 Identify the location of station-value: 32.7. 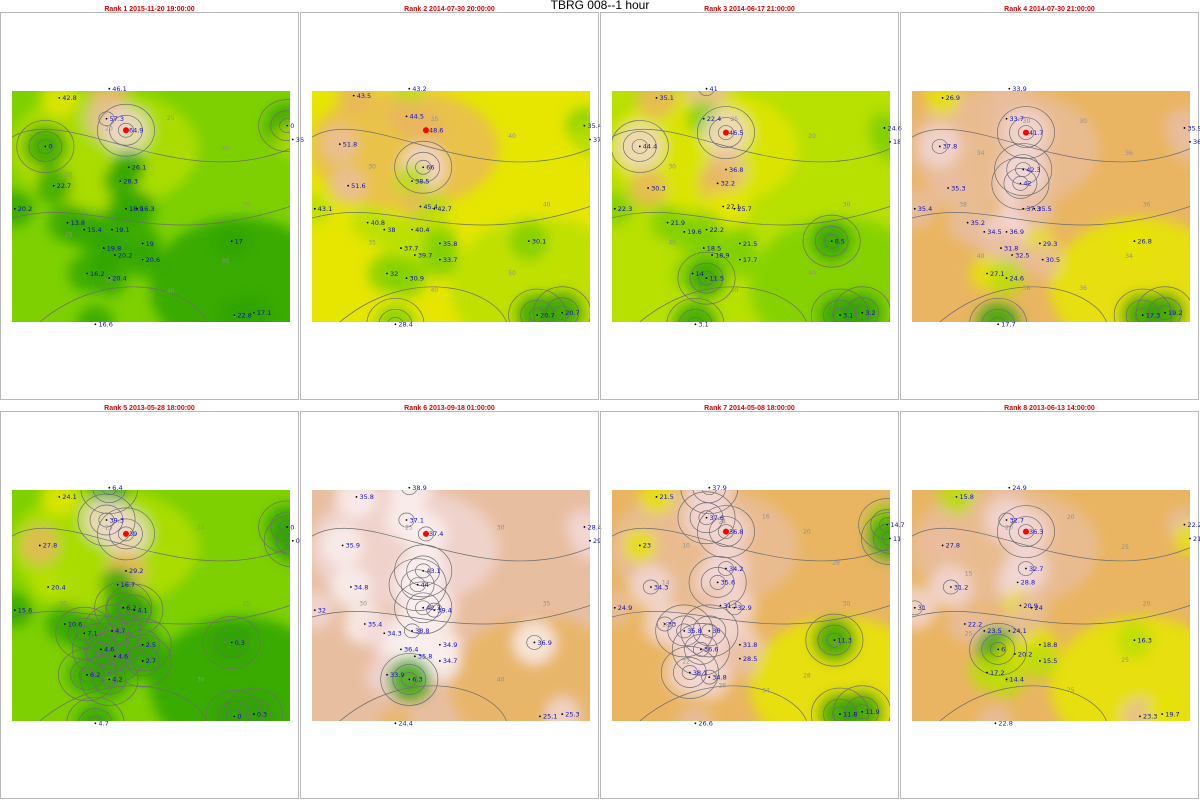
(1036, 569).